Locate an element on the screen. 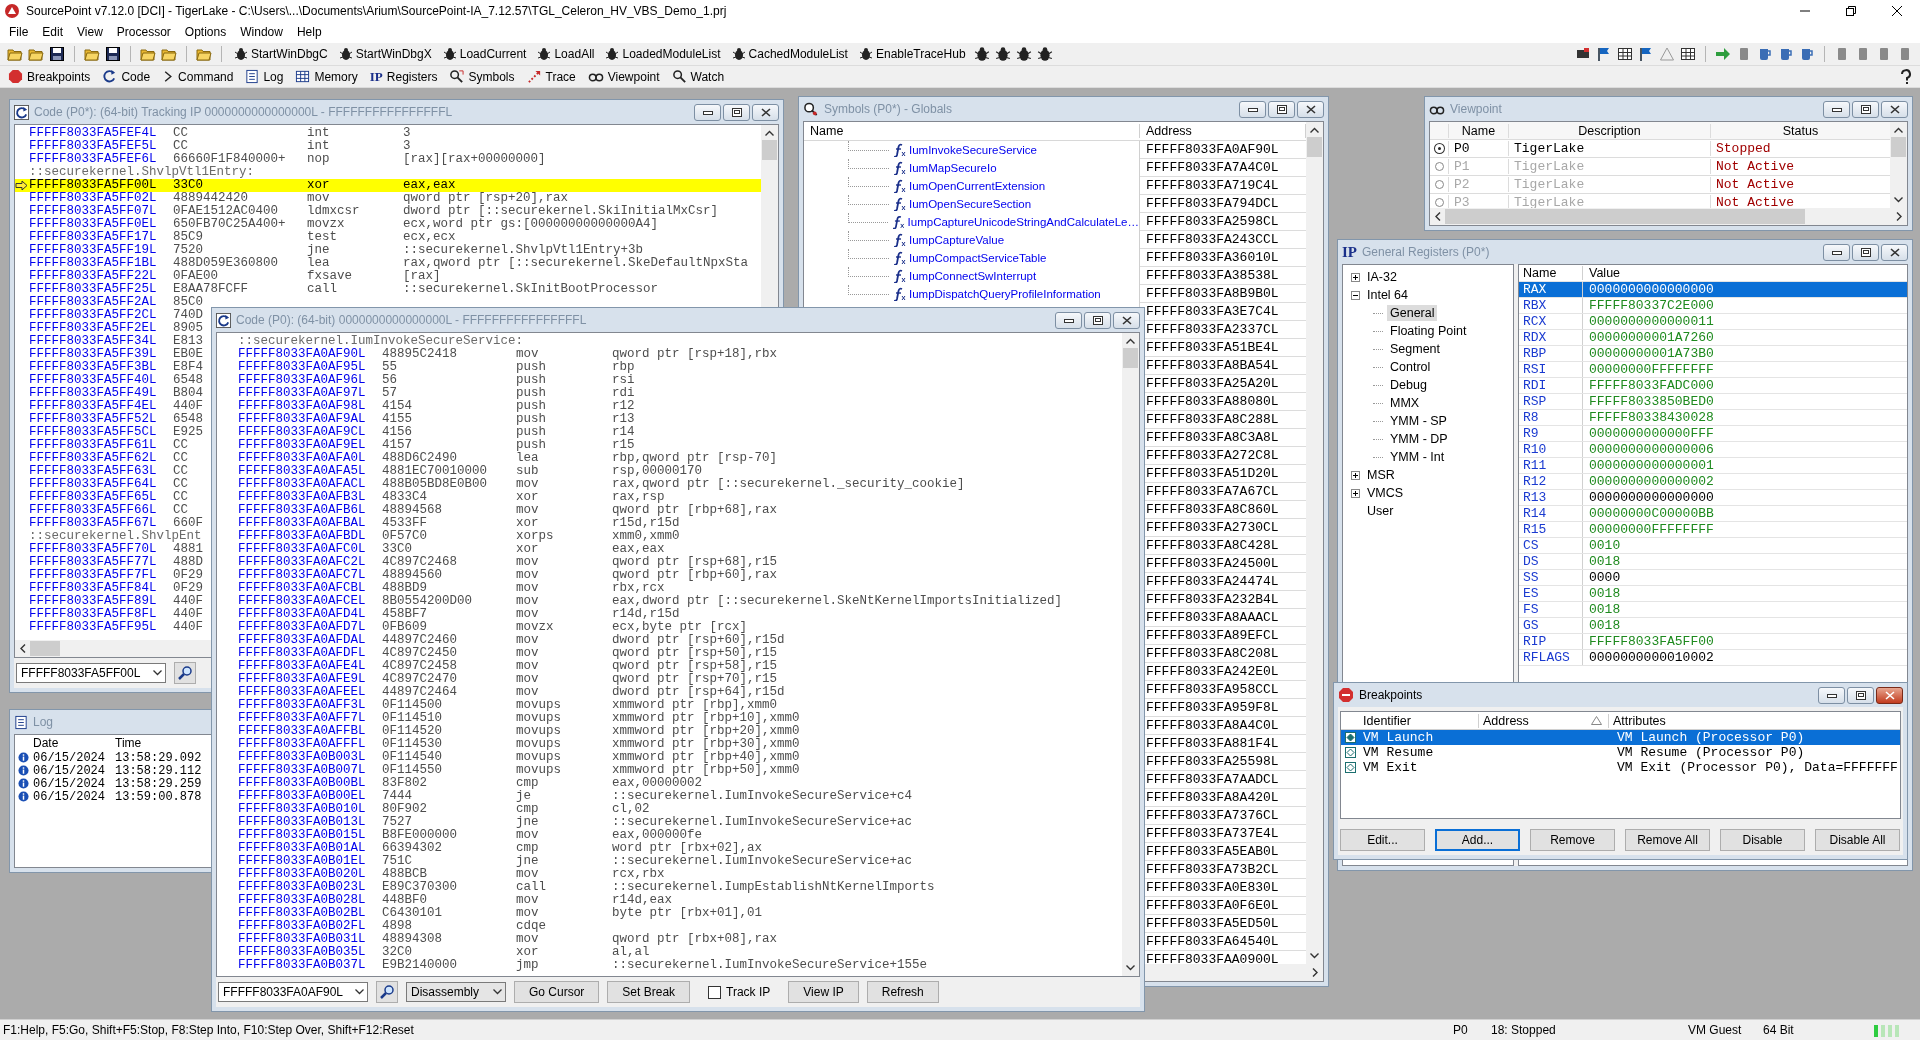 The height and width of the screenshot is (1040, 1920). help-icon is located at coordinates (1906, 76).